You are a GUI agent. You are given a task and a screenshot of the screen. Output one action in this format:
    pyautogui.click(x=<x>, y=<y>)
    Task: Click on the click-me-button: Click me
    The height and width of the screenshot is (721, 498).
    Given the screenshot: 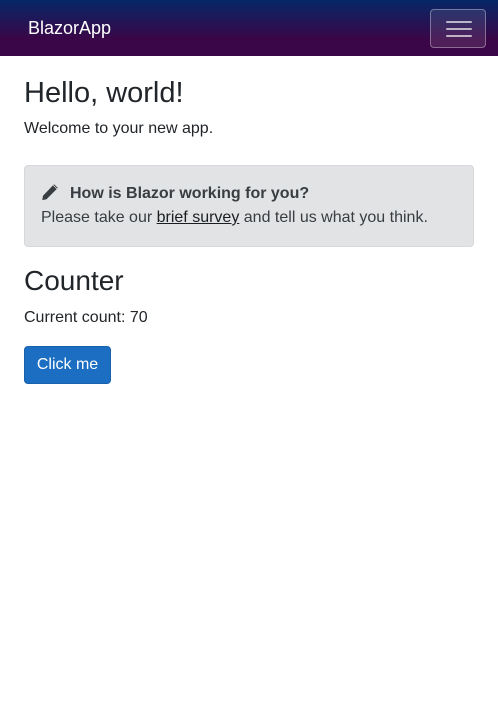 What is the action you would take?
    pyautogui.click(x=67, y=365)
    